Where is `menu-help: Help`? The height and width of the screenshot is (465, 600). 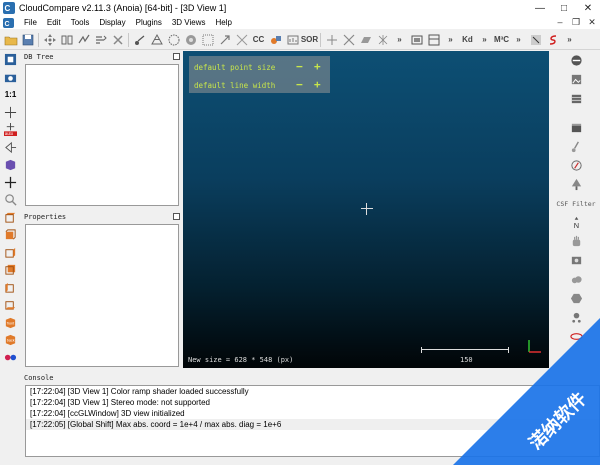 menu-help: Help is located at coordinates (224, 22).